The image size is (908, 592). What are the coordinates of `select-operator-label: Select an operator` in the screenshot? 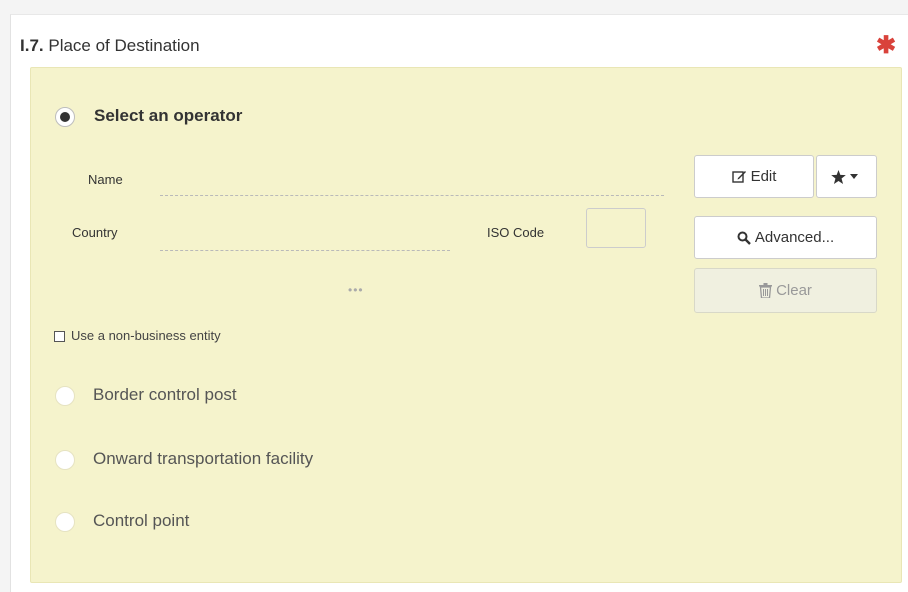 It's located at (168, 115).